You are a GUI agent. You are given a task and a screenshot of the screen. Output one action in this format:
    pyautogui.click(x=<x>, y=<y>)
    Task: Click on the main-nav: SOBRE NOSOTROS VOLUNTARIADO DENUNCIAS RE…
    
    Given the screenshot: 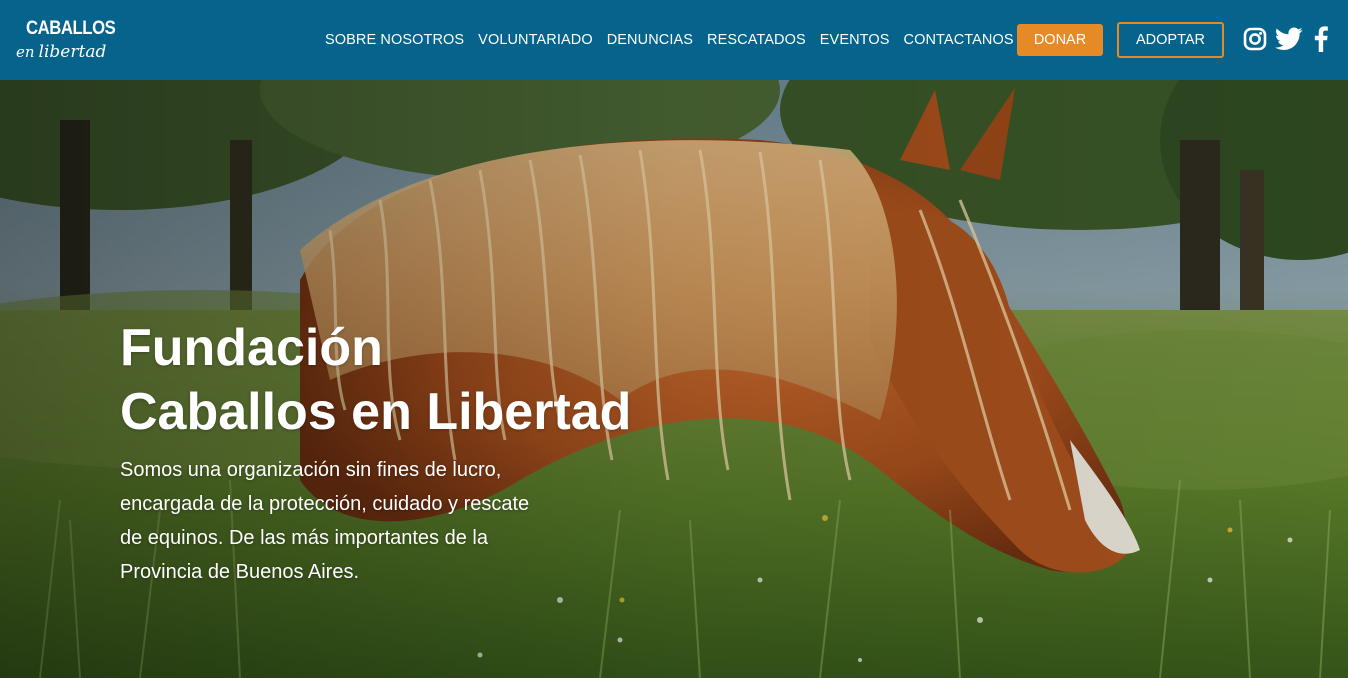 What is the action you would take?
    pyautogui.click(x=669, y=40)
    